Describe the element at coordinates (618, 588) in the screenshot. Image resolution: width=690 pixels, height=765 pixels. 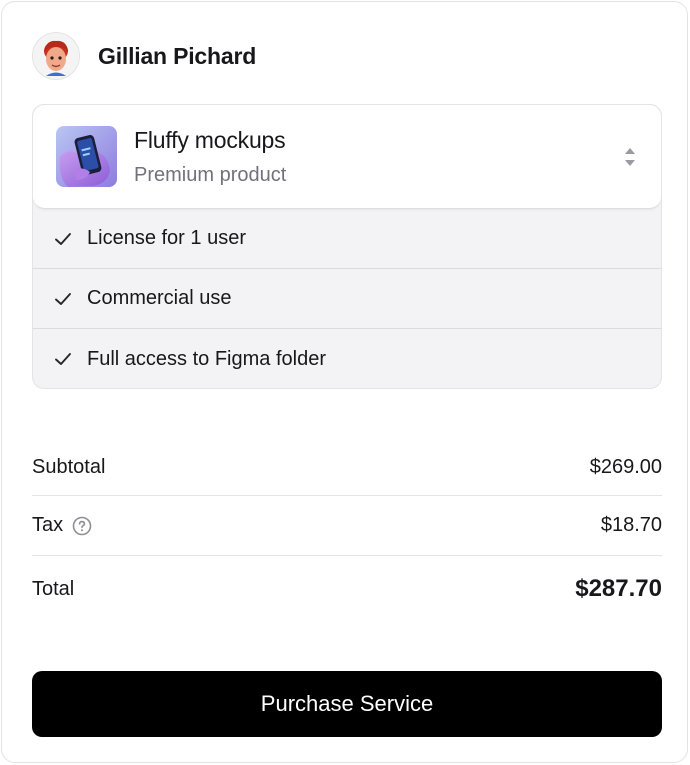
I see `total-value: $287.70` at that location.